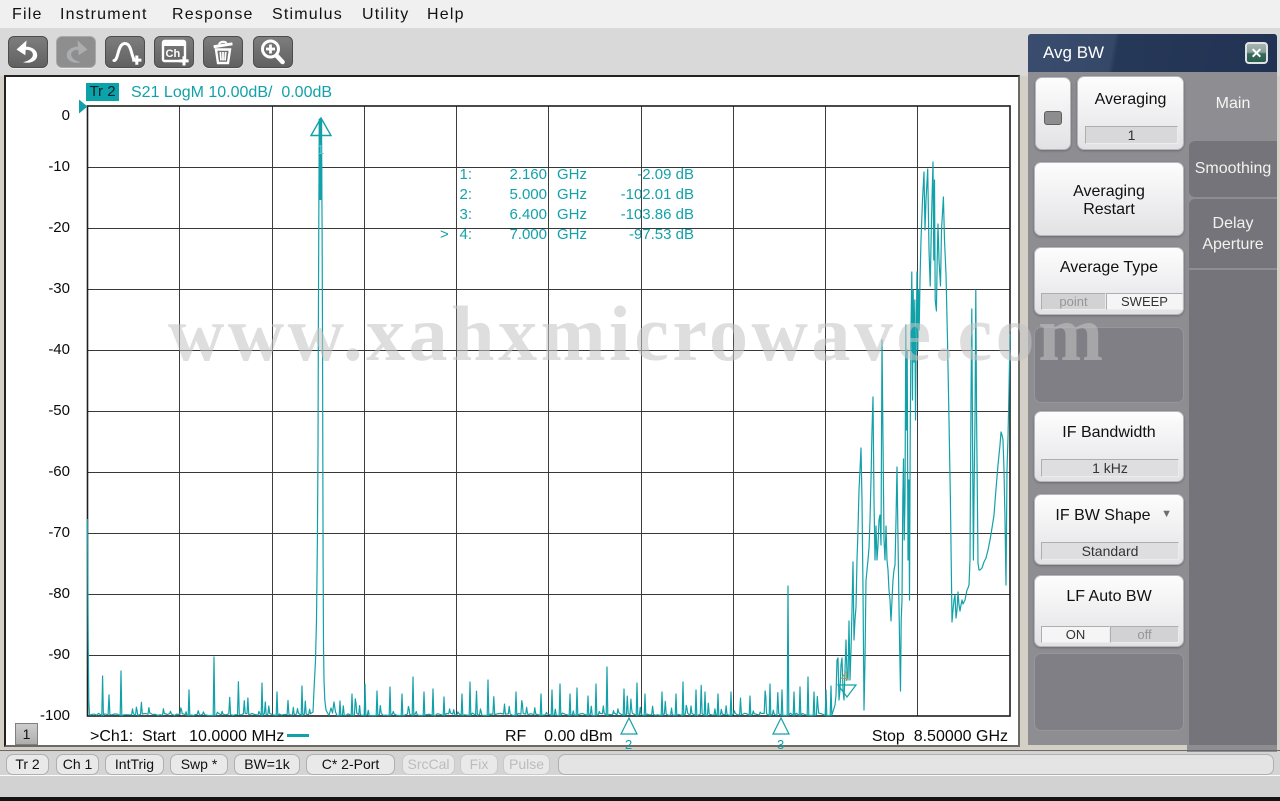  Describe the element at coordinates (628, 744) in the screenshot. I see `svg-text: 2` at that location.